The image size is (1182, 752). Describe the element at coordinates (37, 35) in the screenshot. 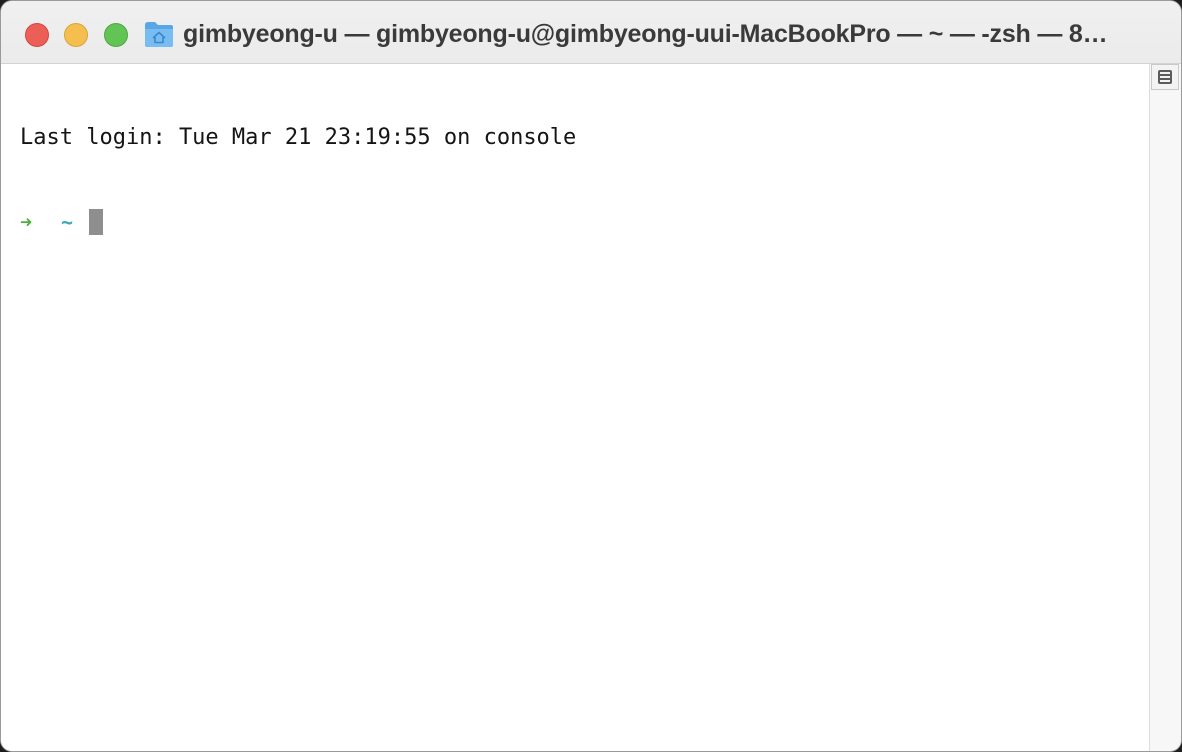

I see `close-button` at that location.